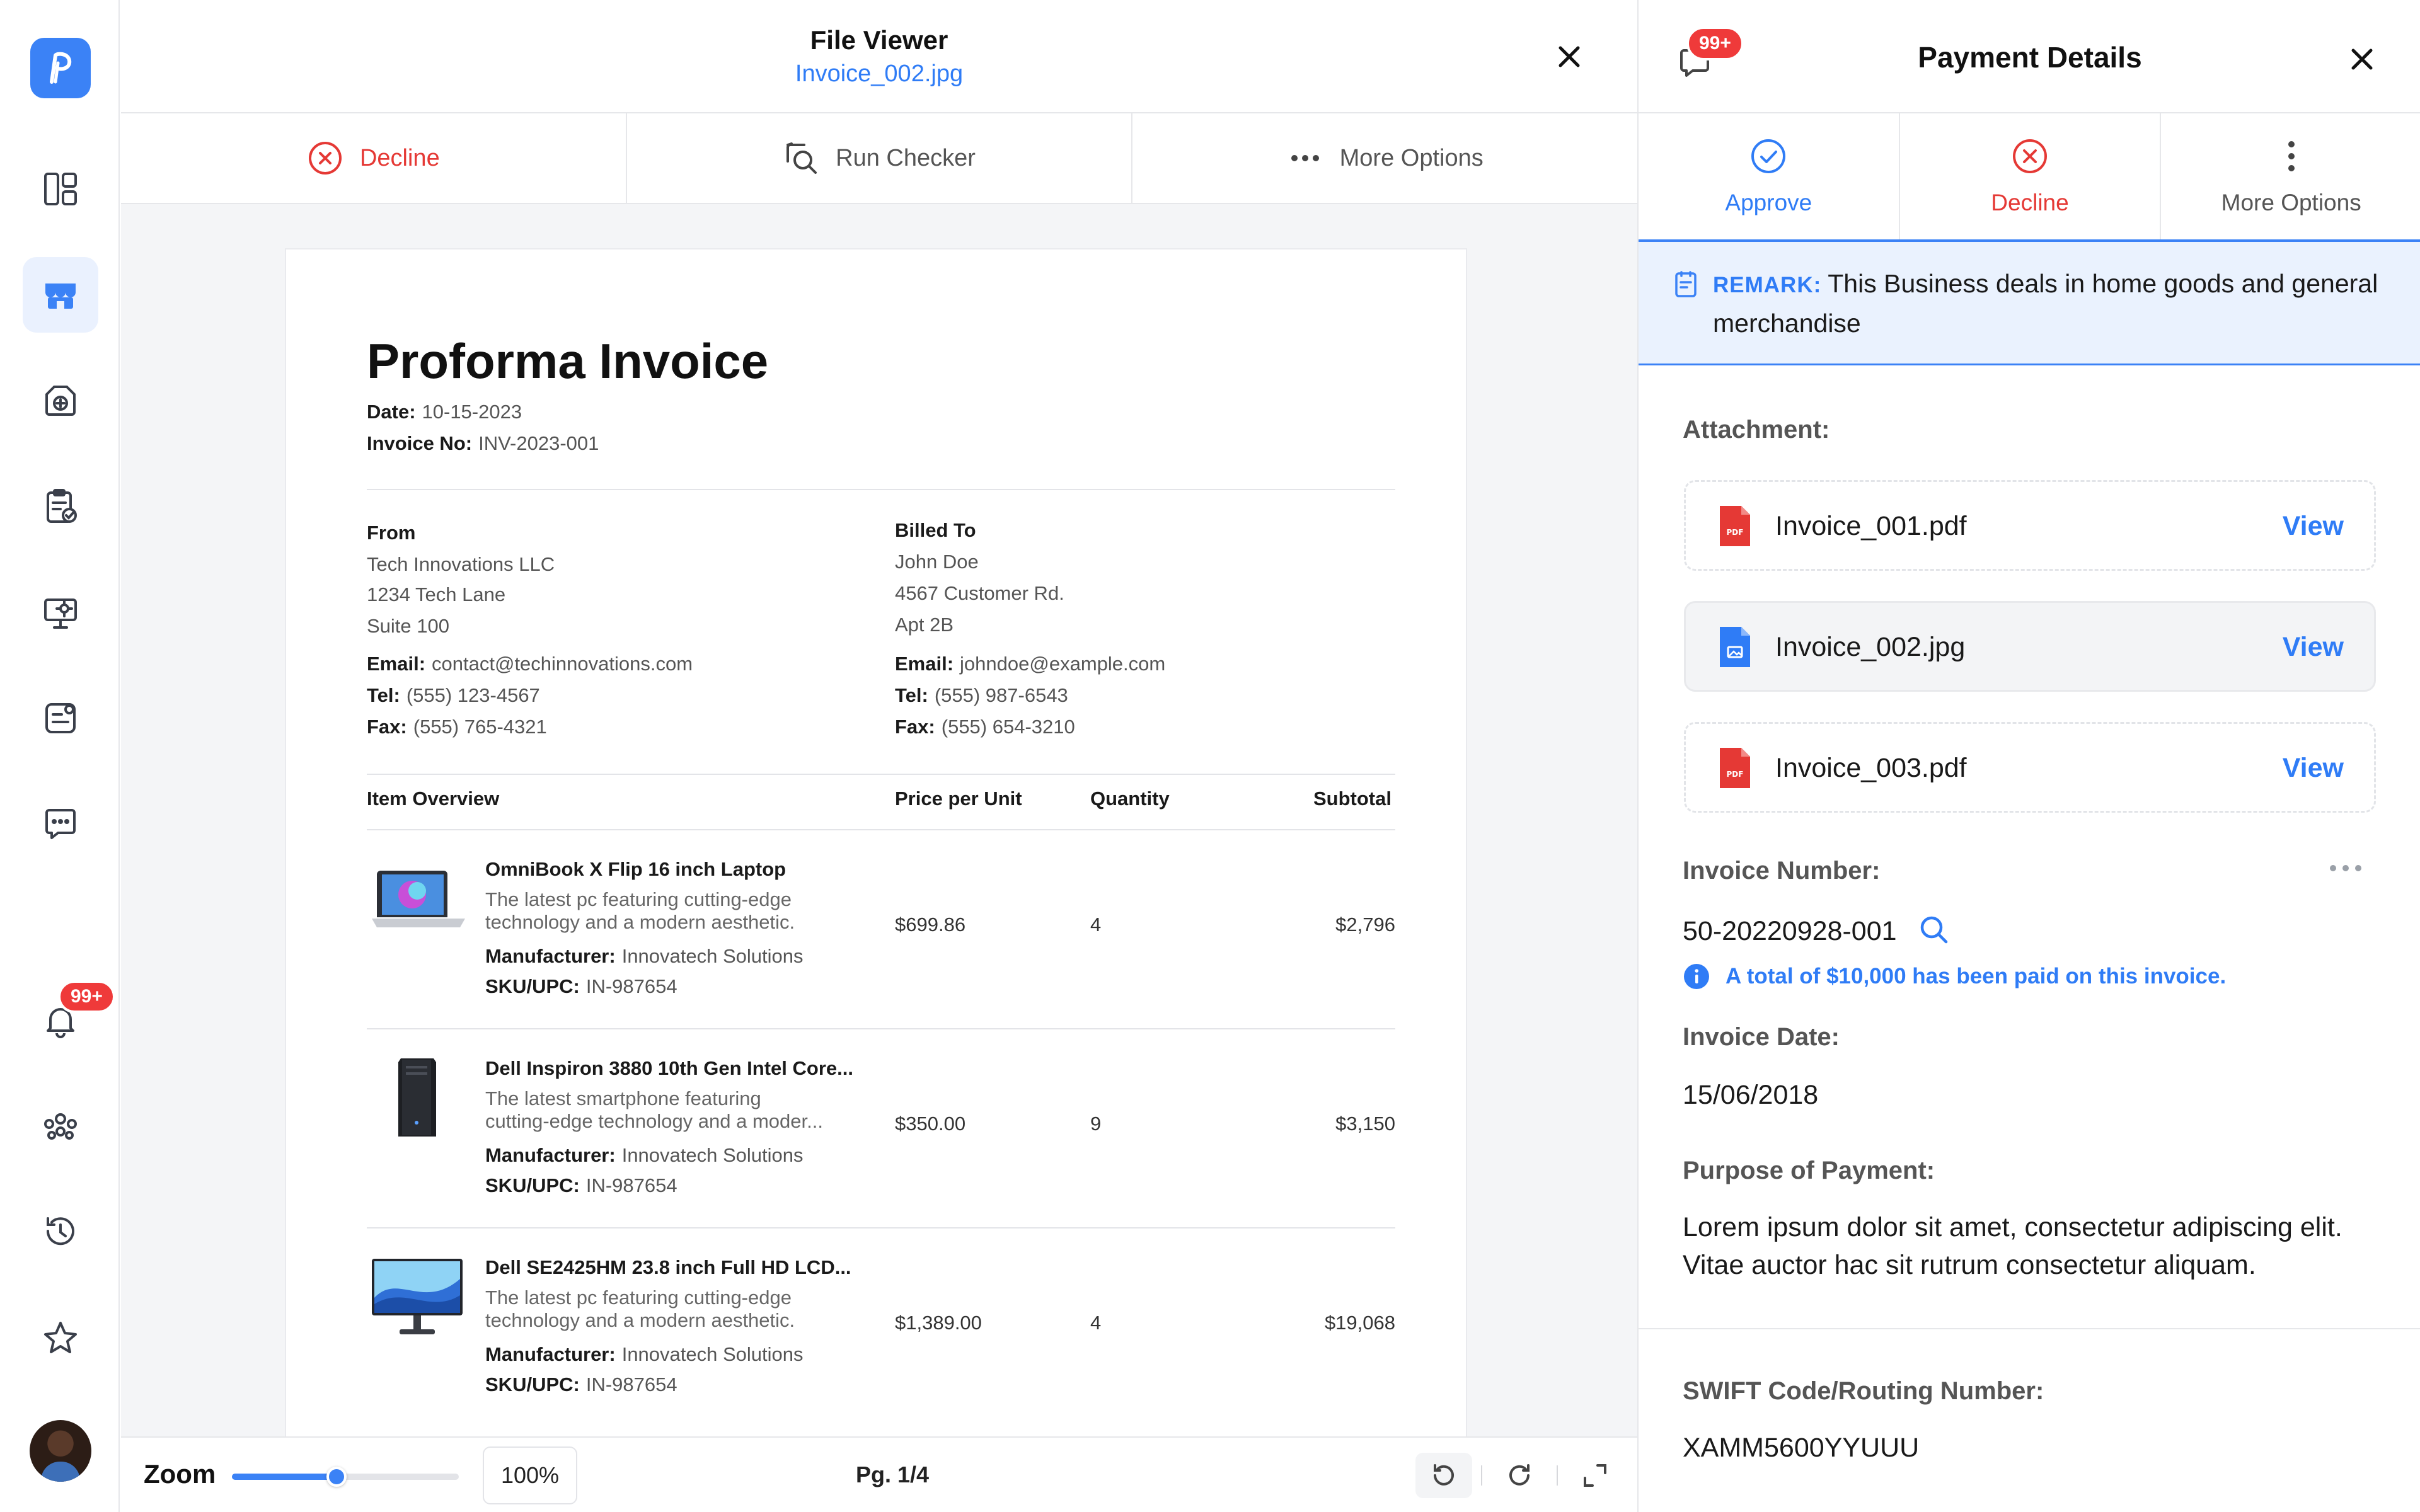 This screenshot has width=2420, height=1512. What do you see at coordinates (454, 695) in the screenshot?
I see `from-tel: Tel: (555) 123-4567` at bounding box center [454, 695].